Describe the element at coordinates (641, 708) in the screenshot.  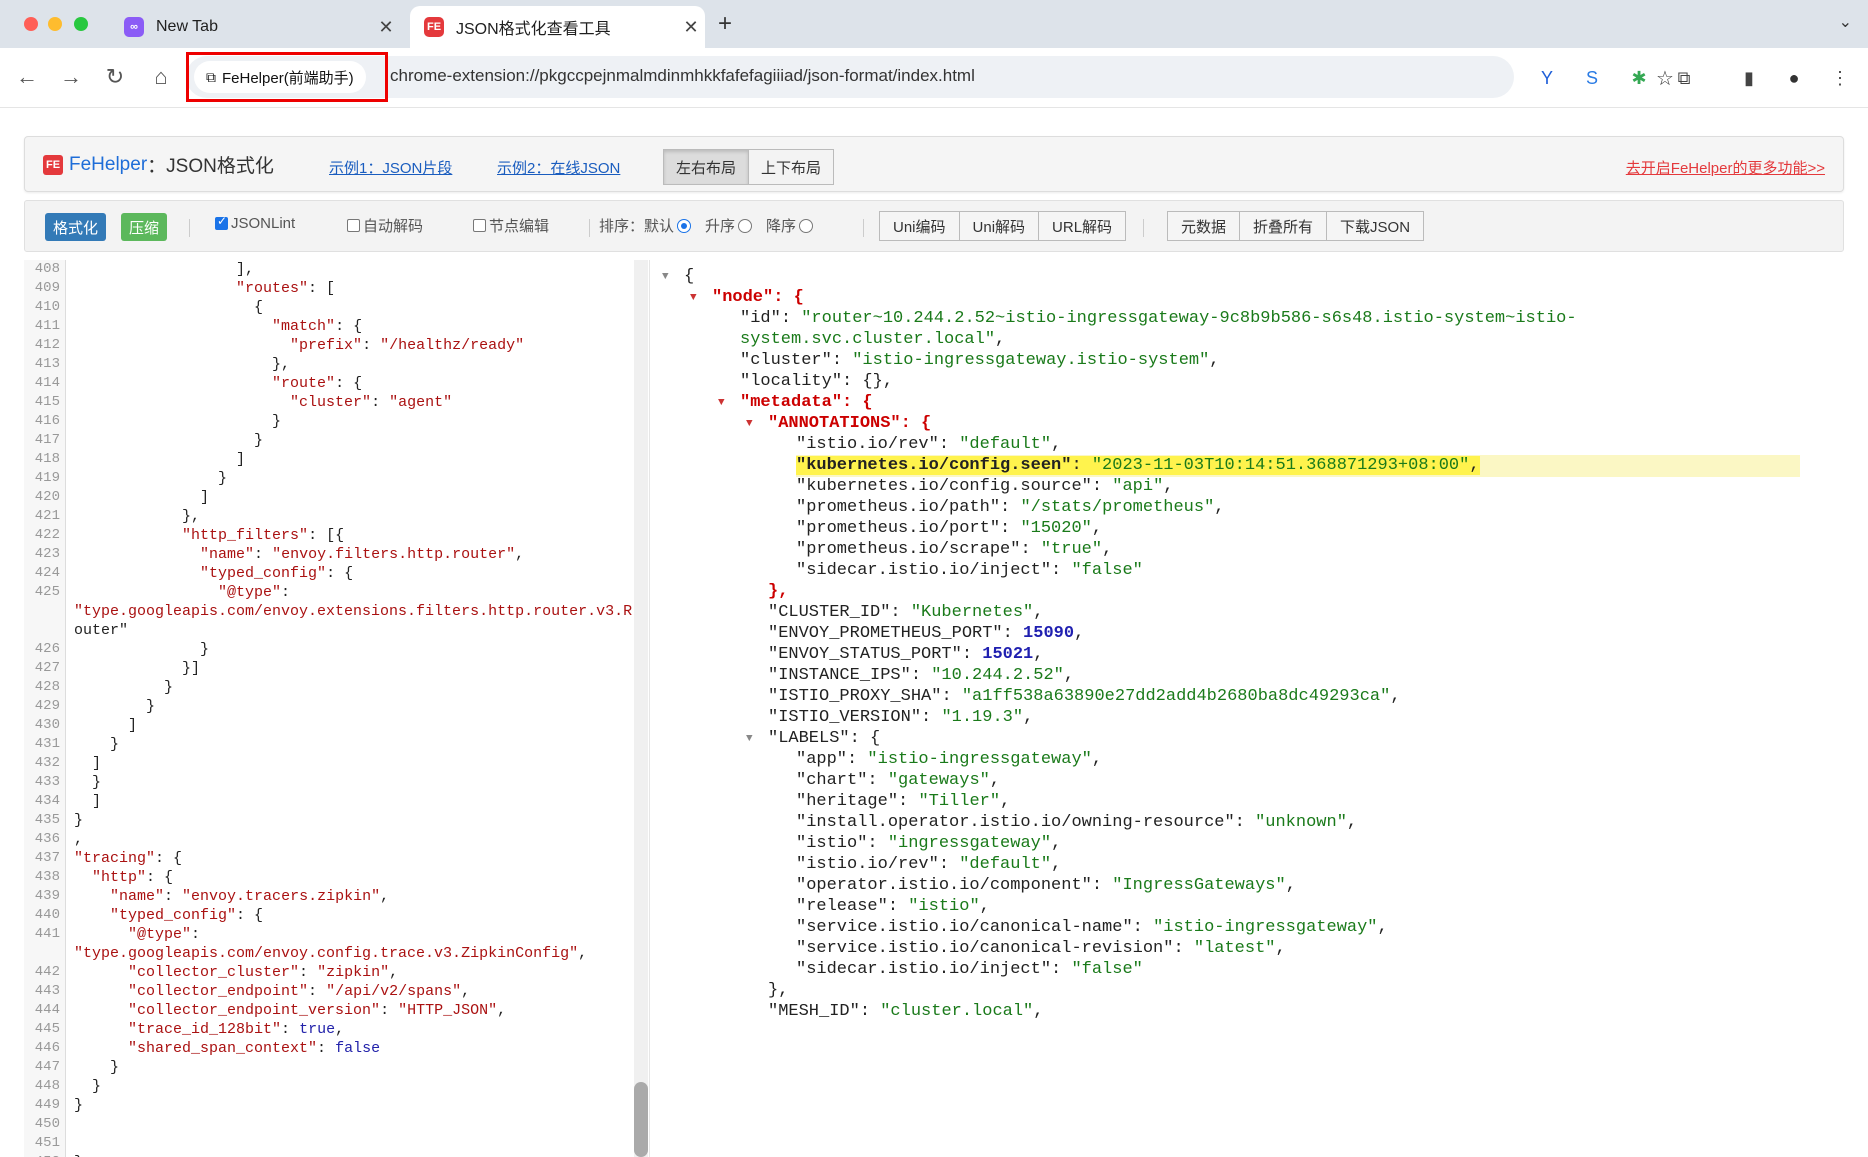
I see `editor-scrollbar-track` at that location.